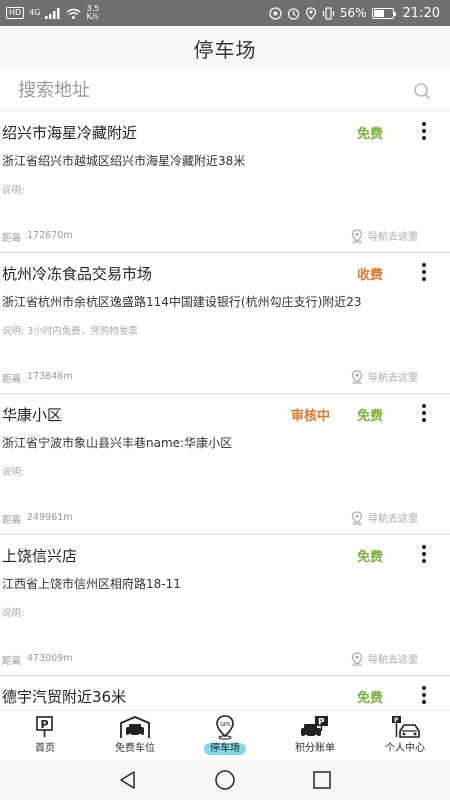  Describe the element at coordinates (182, 302) in the screenshot. I see `lot-address: 浙江省杭州市余杭区逸盛路114中国建设银行(杭州勾庄支行)附近23` at that location.